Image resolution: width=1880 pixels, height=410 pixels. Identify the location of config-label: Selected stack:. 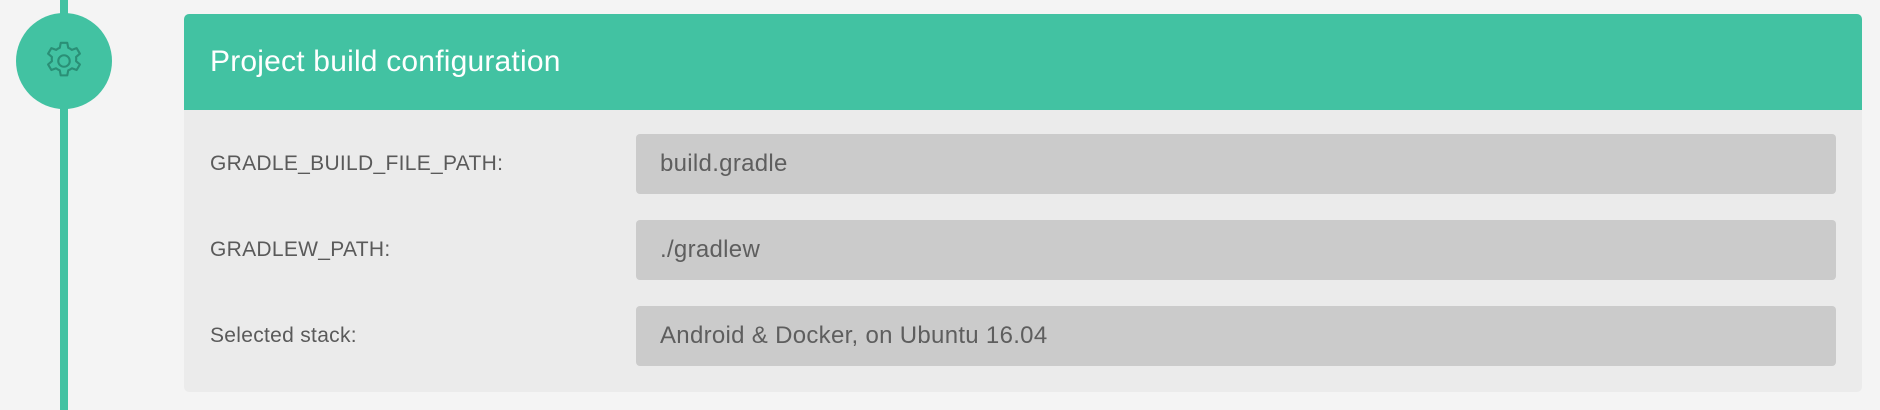
(283, 335).